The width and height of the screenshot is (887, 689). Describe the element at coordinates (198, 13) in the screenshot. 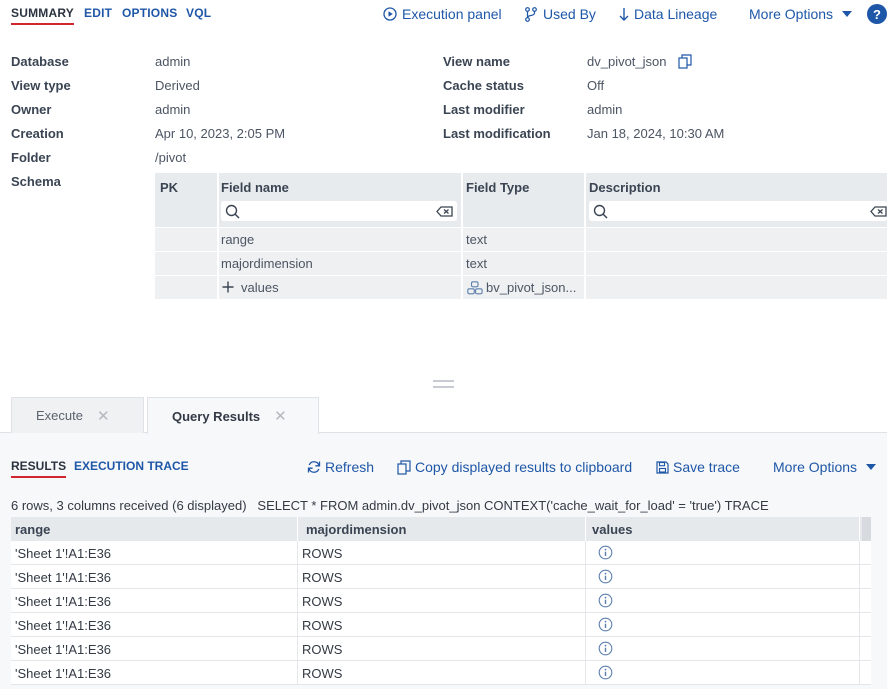

I see `tab-vql: VQL` at that location.